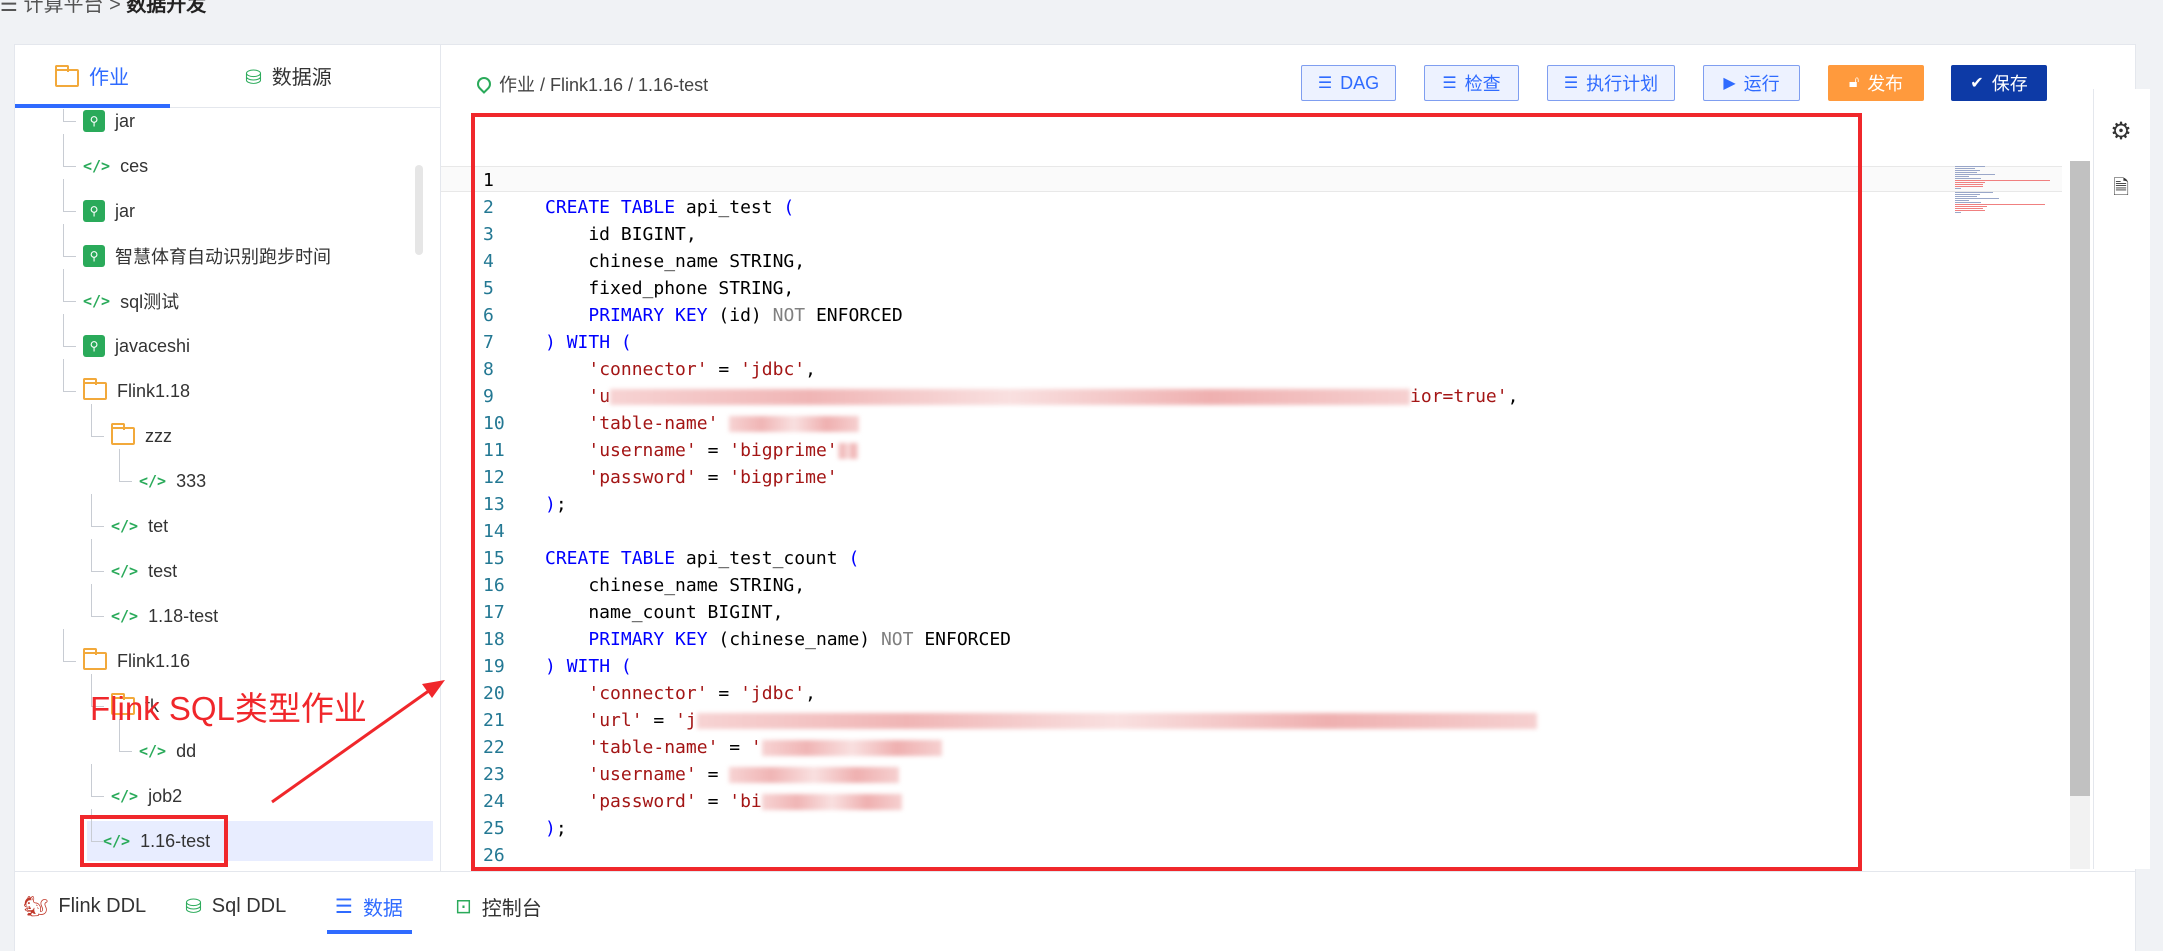  What do you see at coordinates (36, 906) in the screenshot?
I see `squirrel-icon: 🐿︎` at bounding box center [36, 906].